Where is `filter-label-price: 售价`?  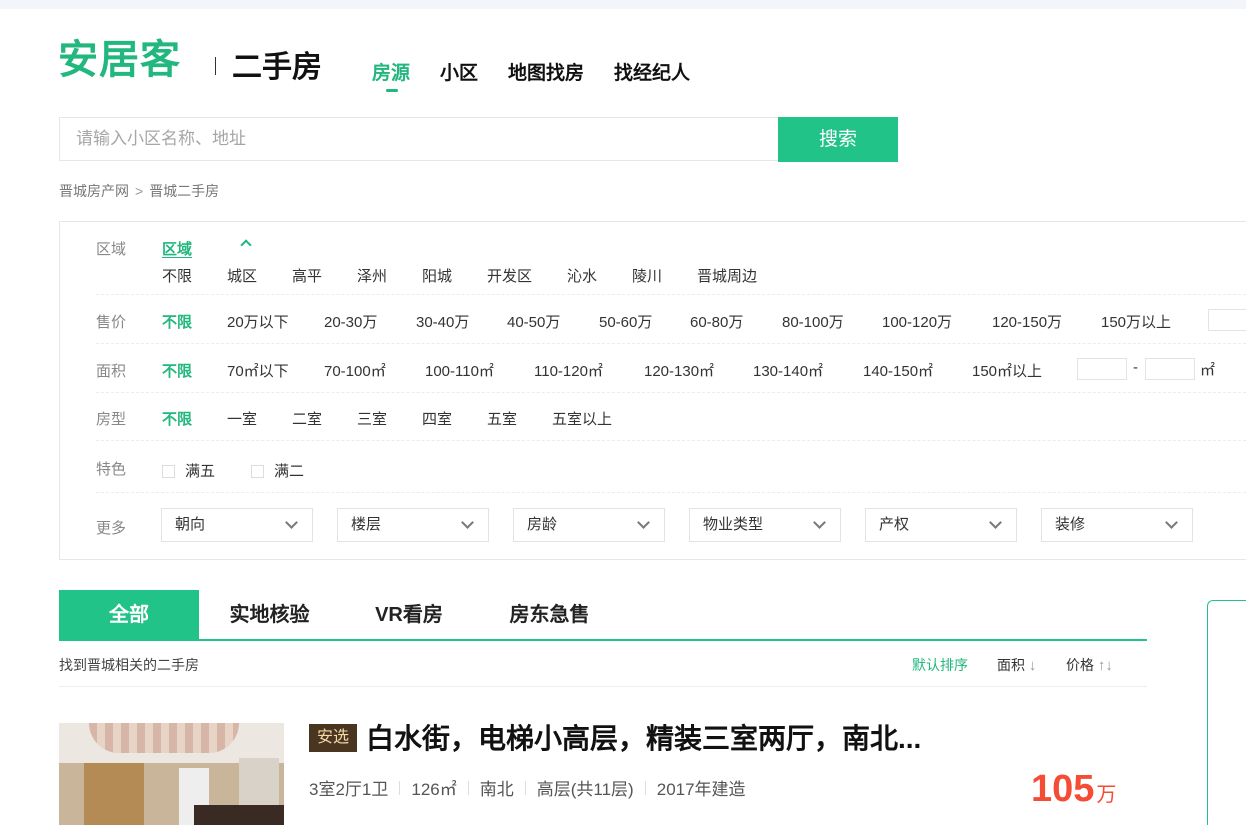
filter-label-price: 售价 is located at coordinates (111, 322).